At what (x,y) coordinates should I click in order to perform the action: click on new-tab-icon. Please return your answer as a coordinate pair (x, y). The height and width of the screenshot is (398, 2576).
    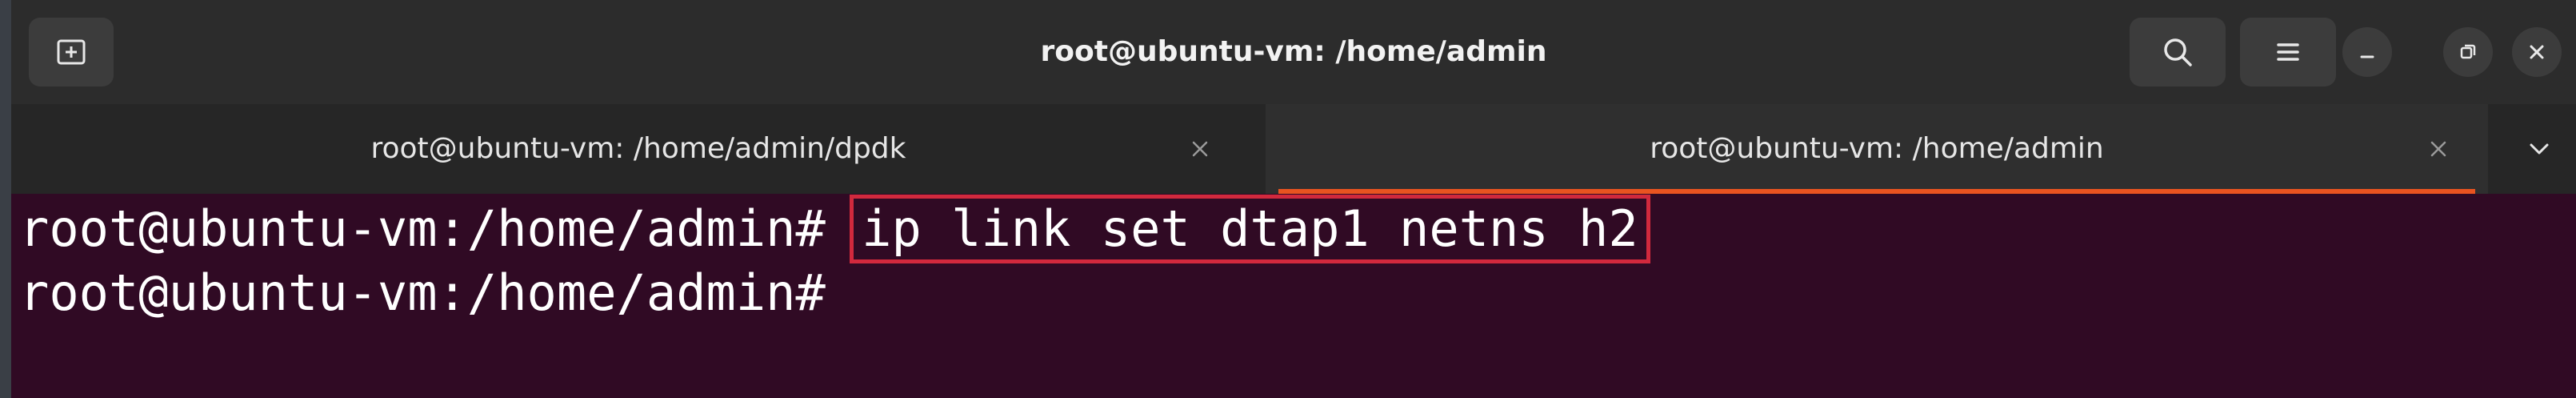
    Looking at the image, I should click on (71, 52).